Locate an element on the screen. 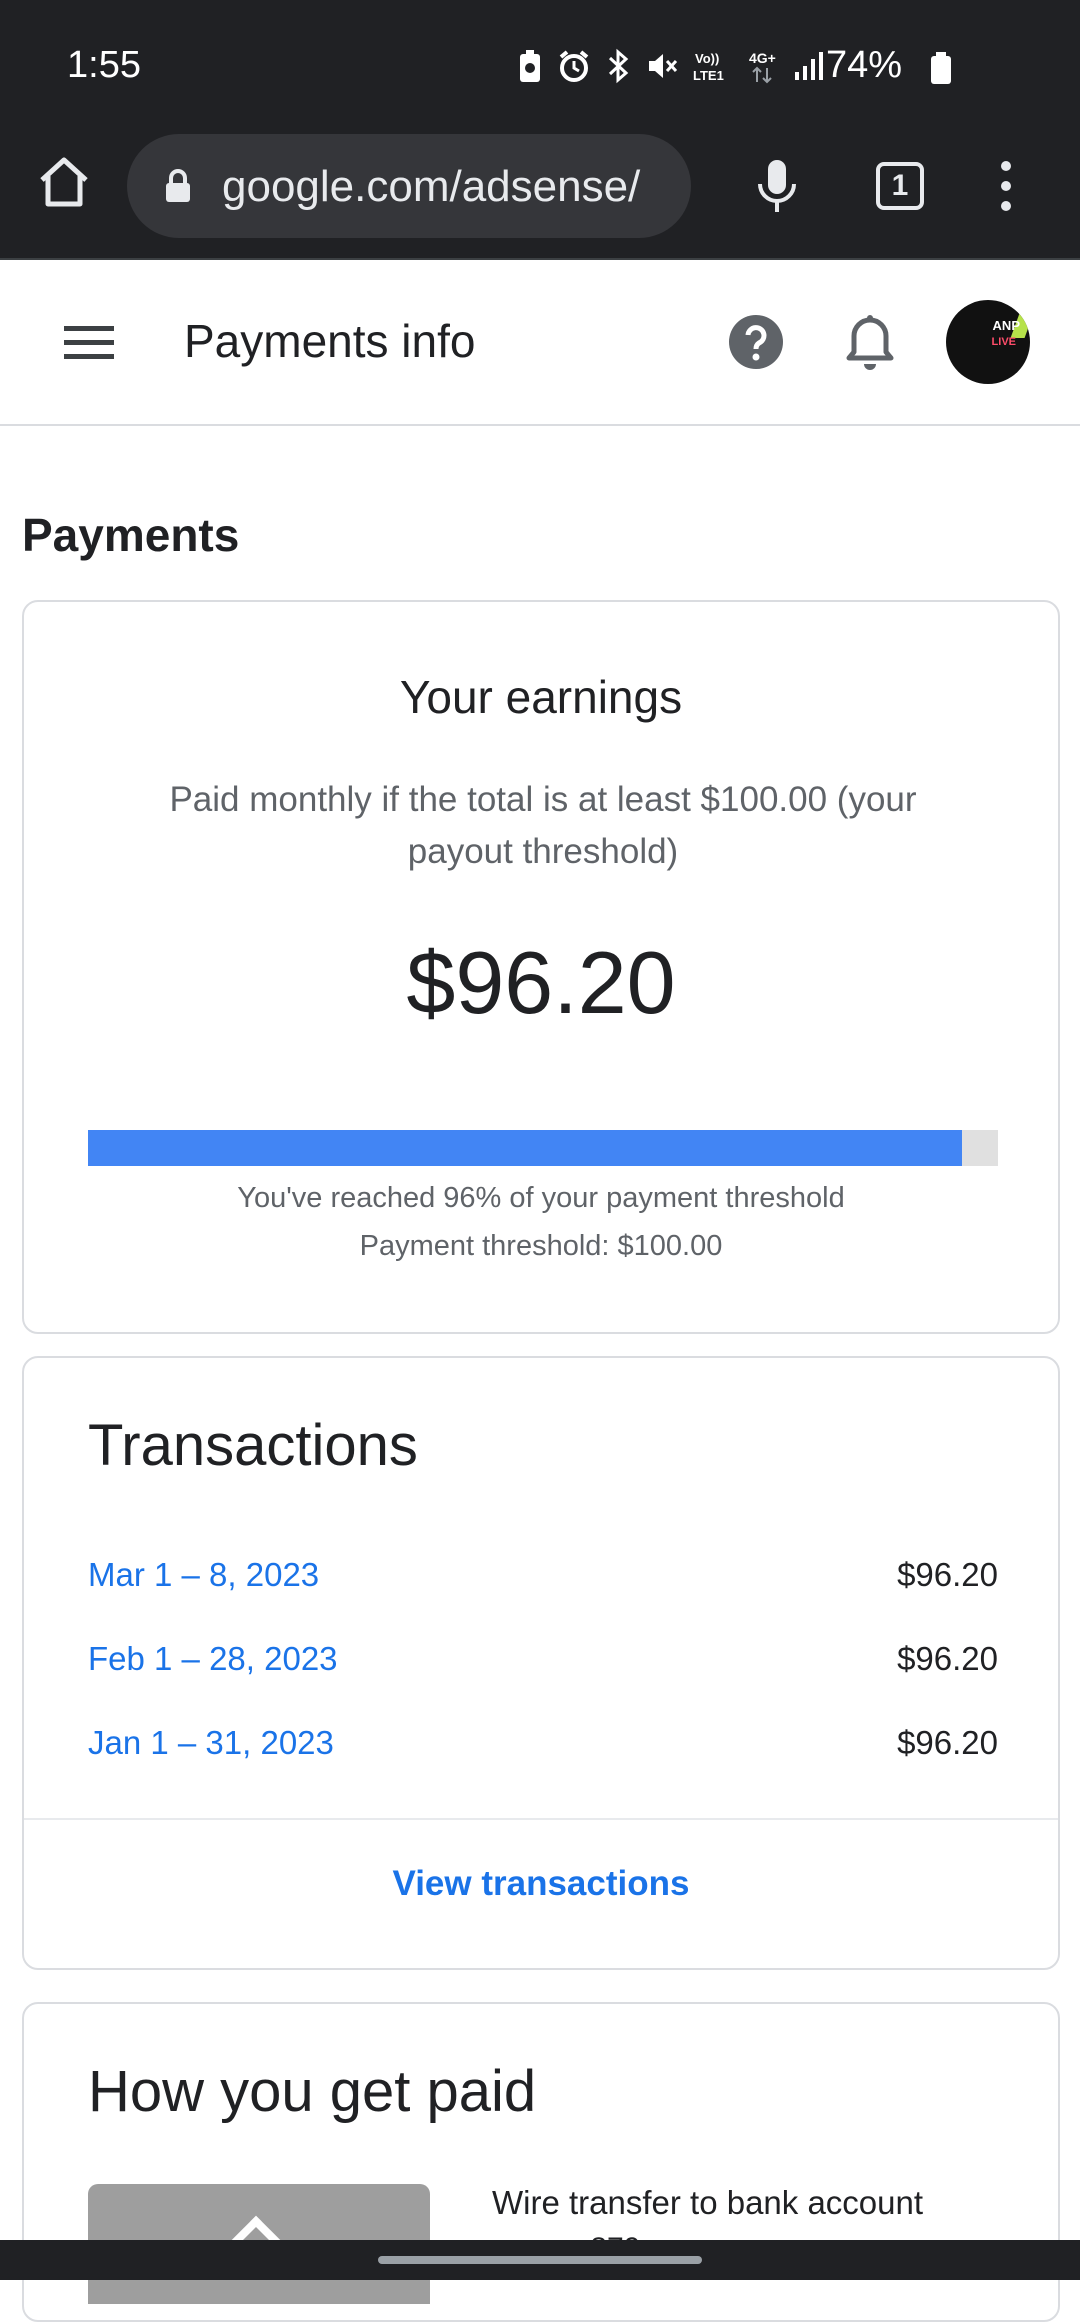 This screenshot has height=2322, width=1080. address-bar: google.com/adsense/ is located at coordinates (409, 186).